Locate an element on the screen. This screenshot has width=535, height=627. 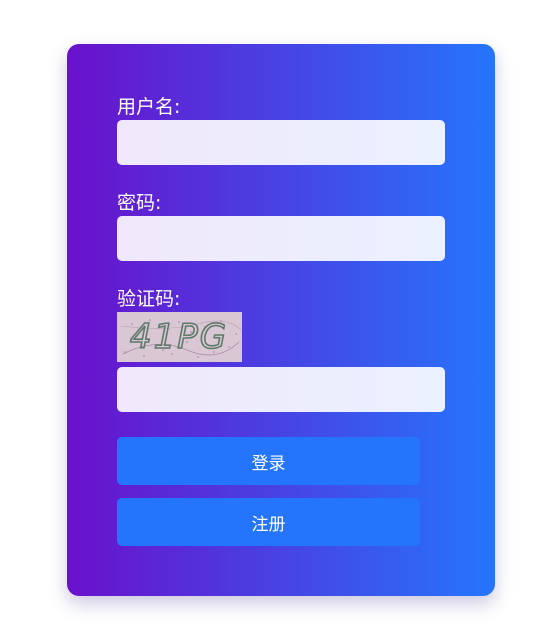
password-label: 密码: is located at coordinates (139, 203).